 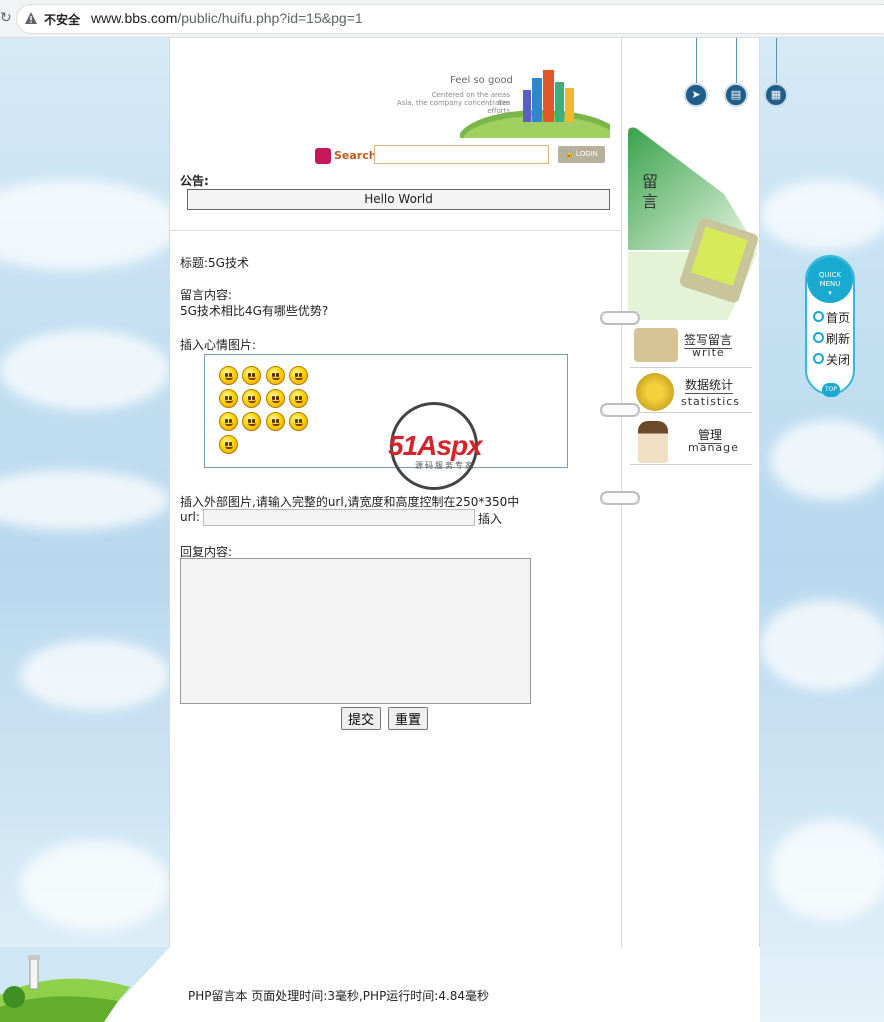 What do you see at coordinates (62, 19) in the screenshot?
I see `security-label: 不安全` at bounding box center [62, 19].